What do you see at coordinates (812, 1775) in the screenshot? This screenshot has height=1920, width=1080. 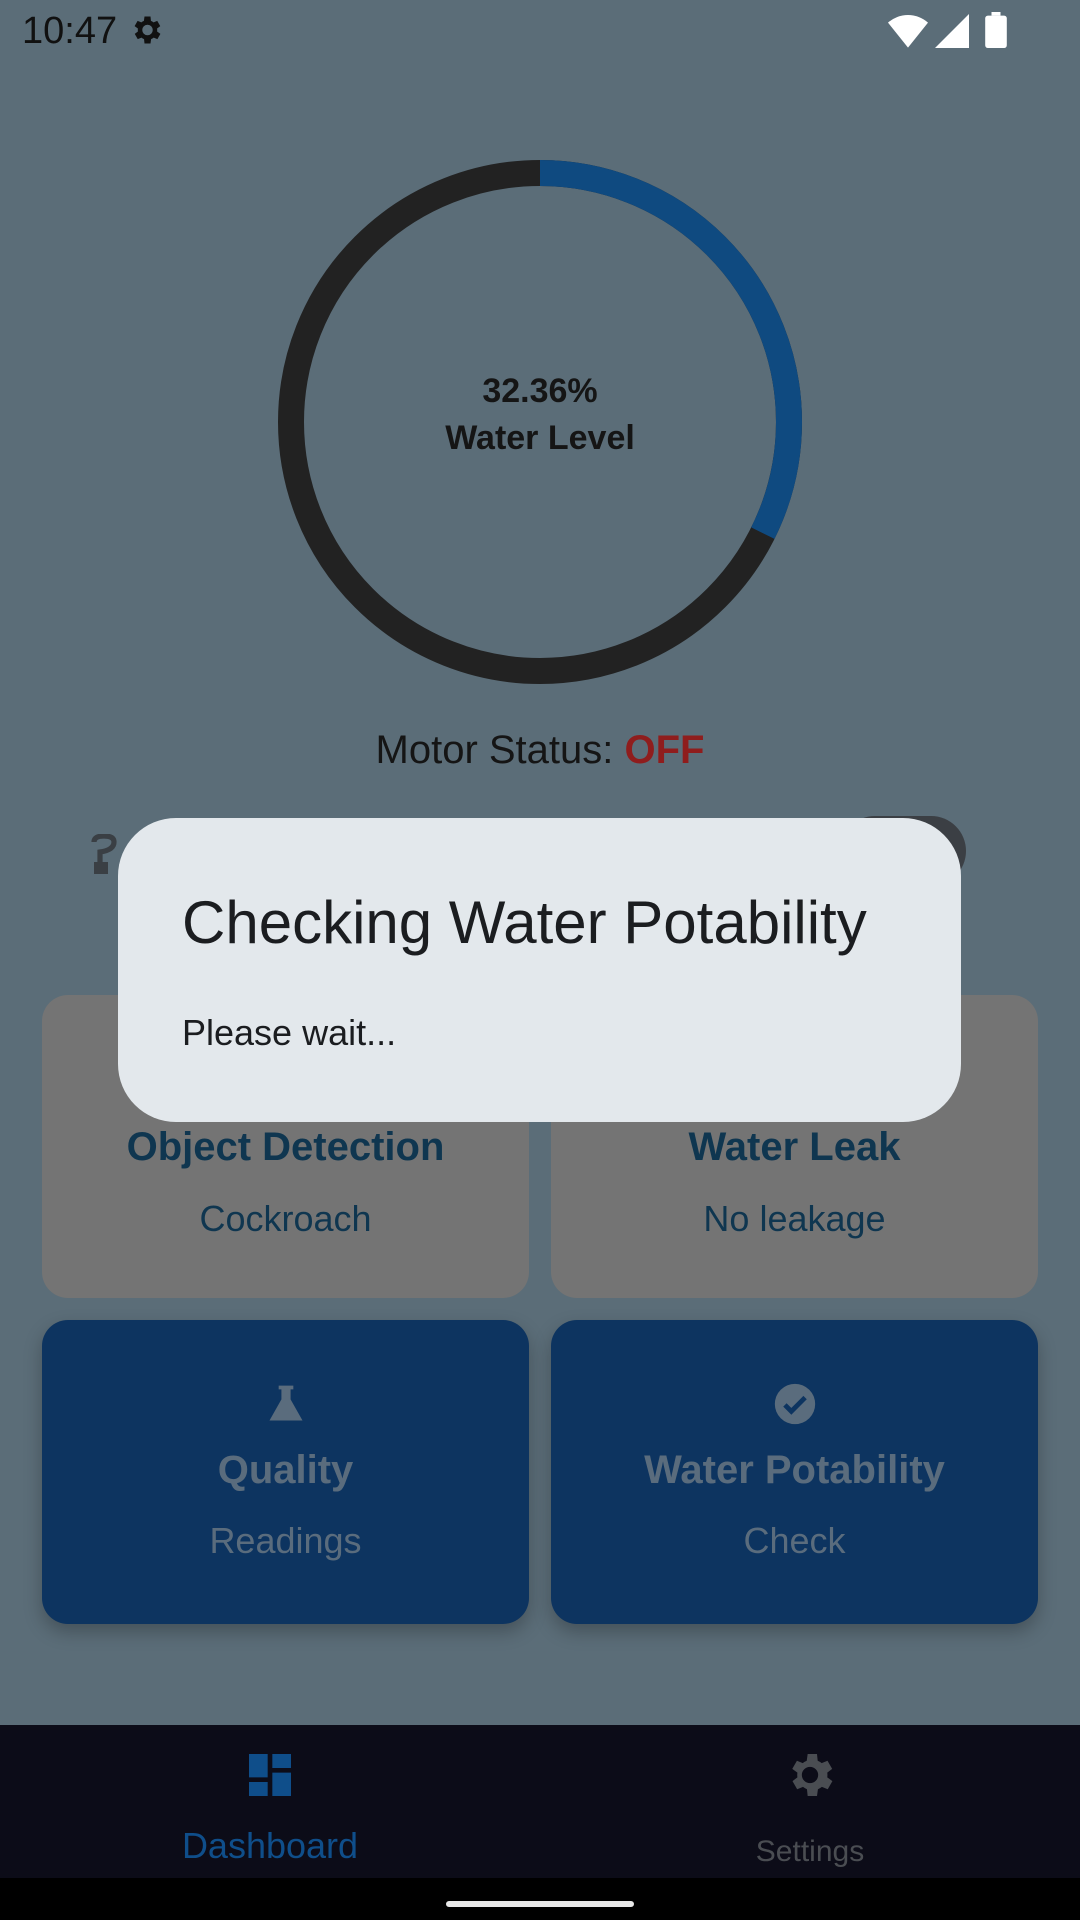 I see `gear-icon` at bounding box center [812, 1775].